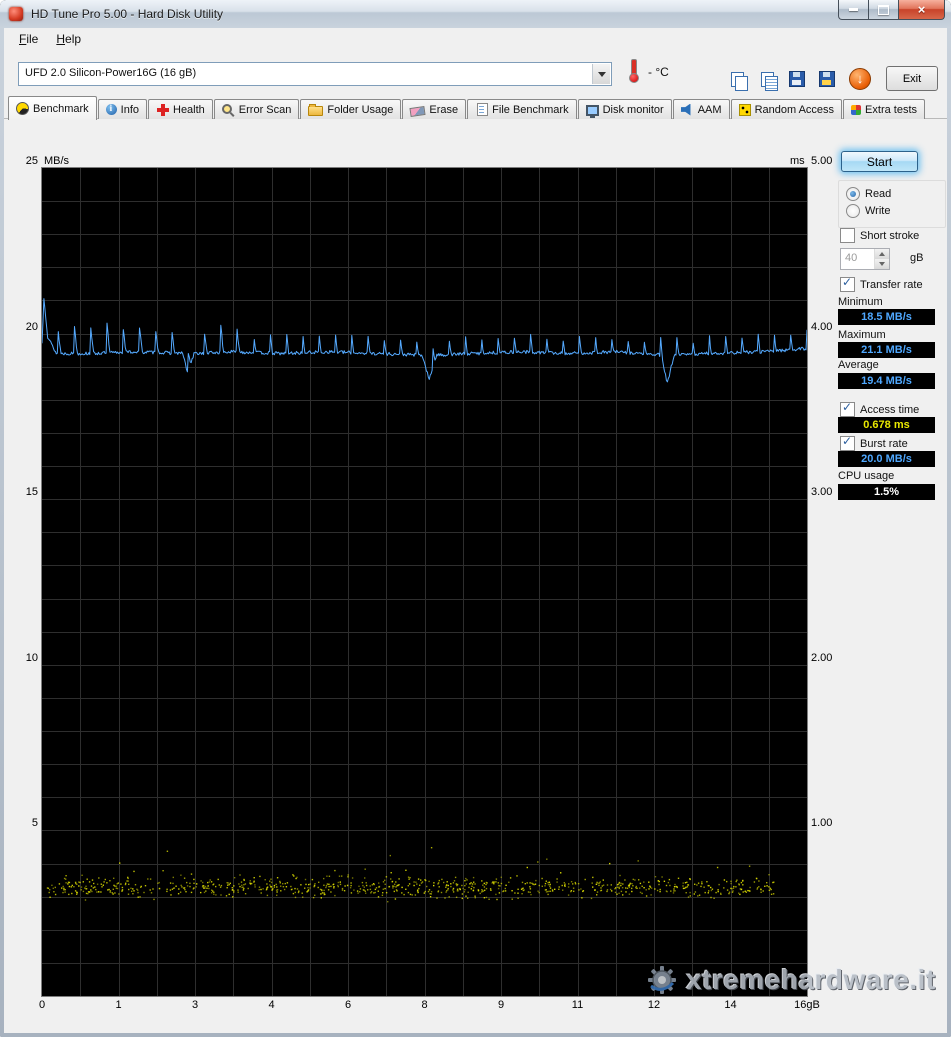 This screenshot has height=1037, width=951. I want to click on menu-bar: File Help, so click(475, 39).